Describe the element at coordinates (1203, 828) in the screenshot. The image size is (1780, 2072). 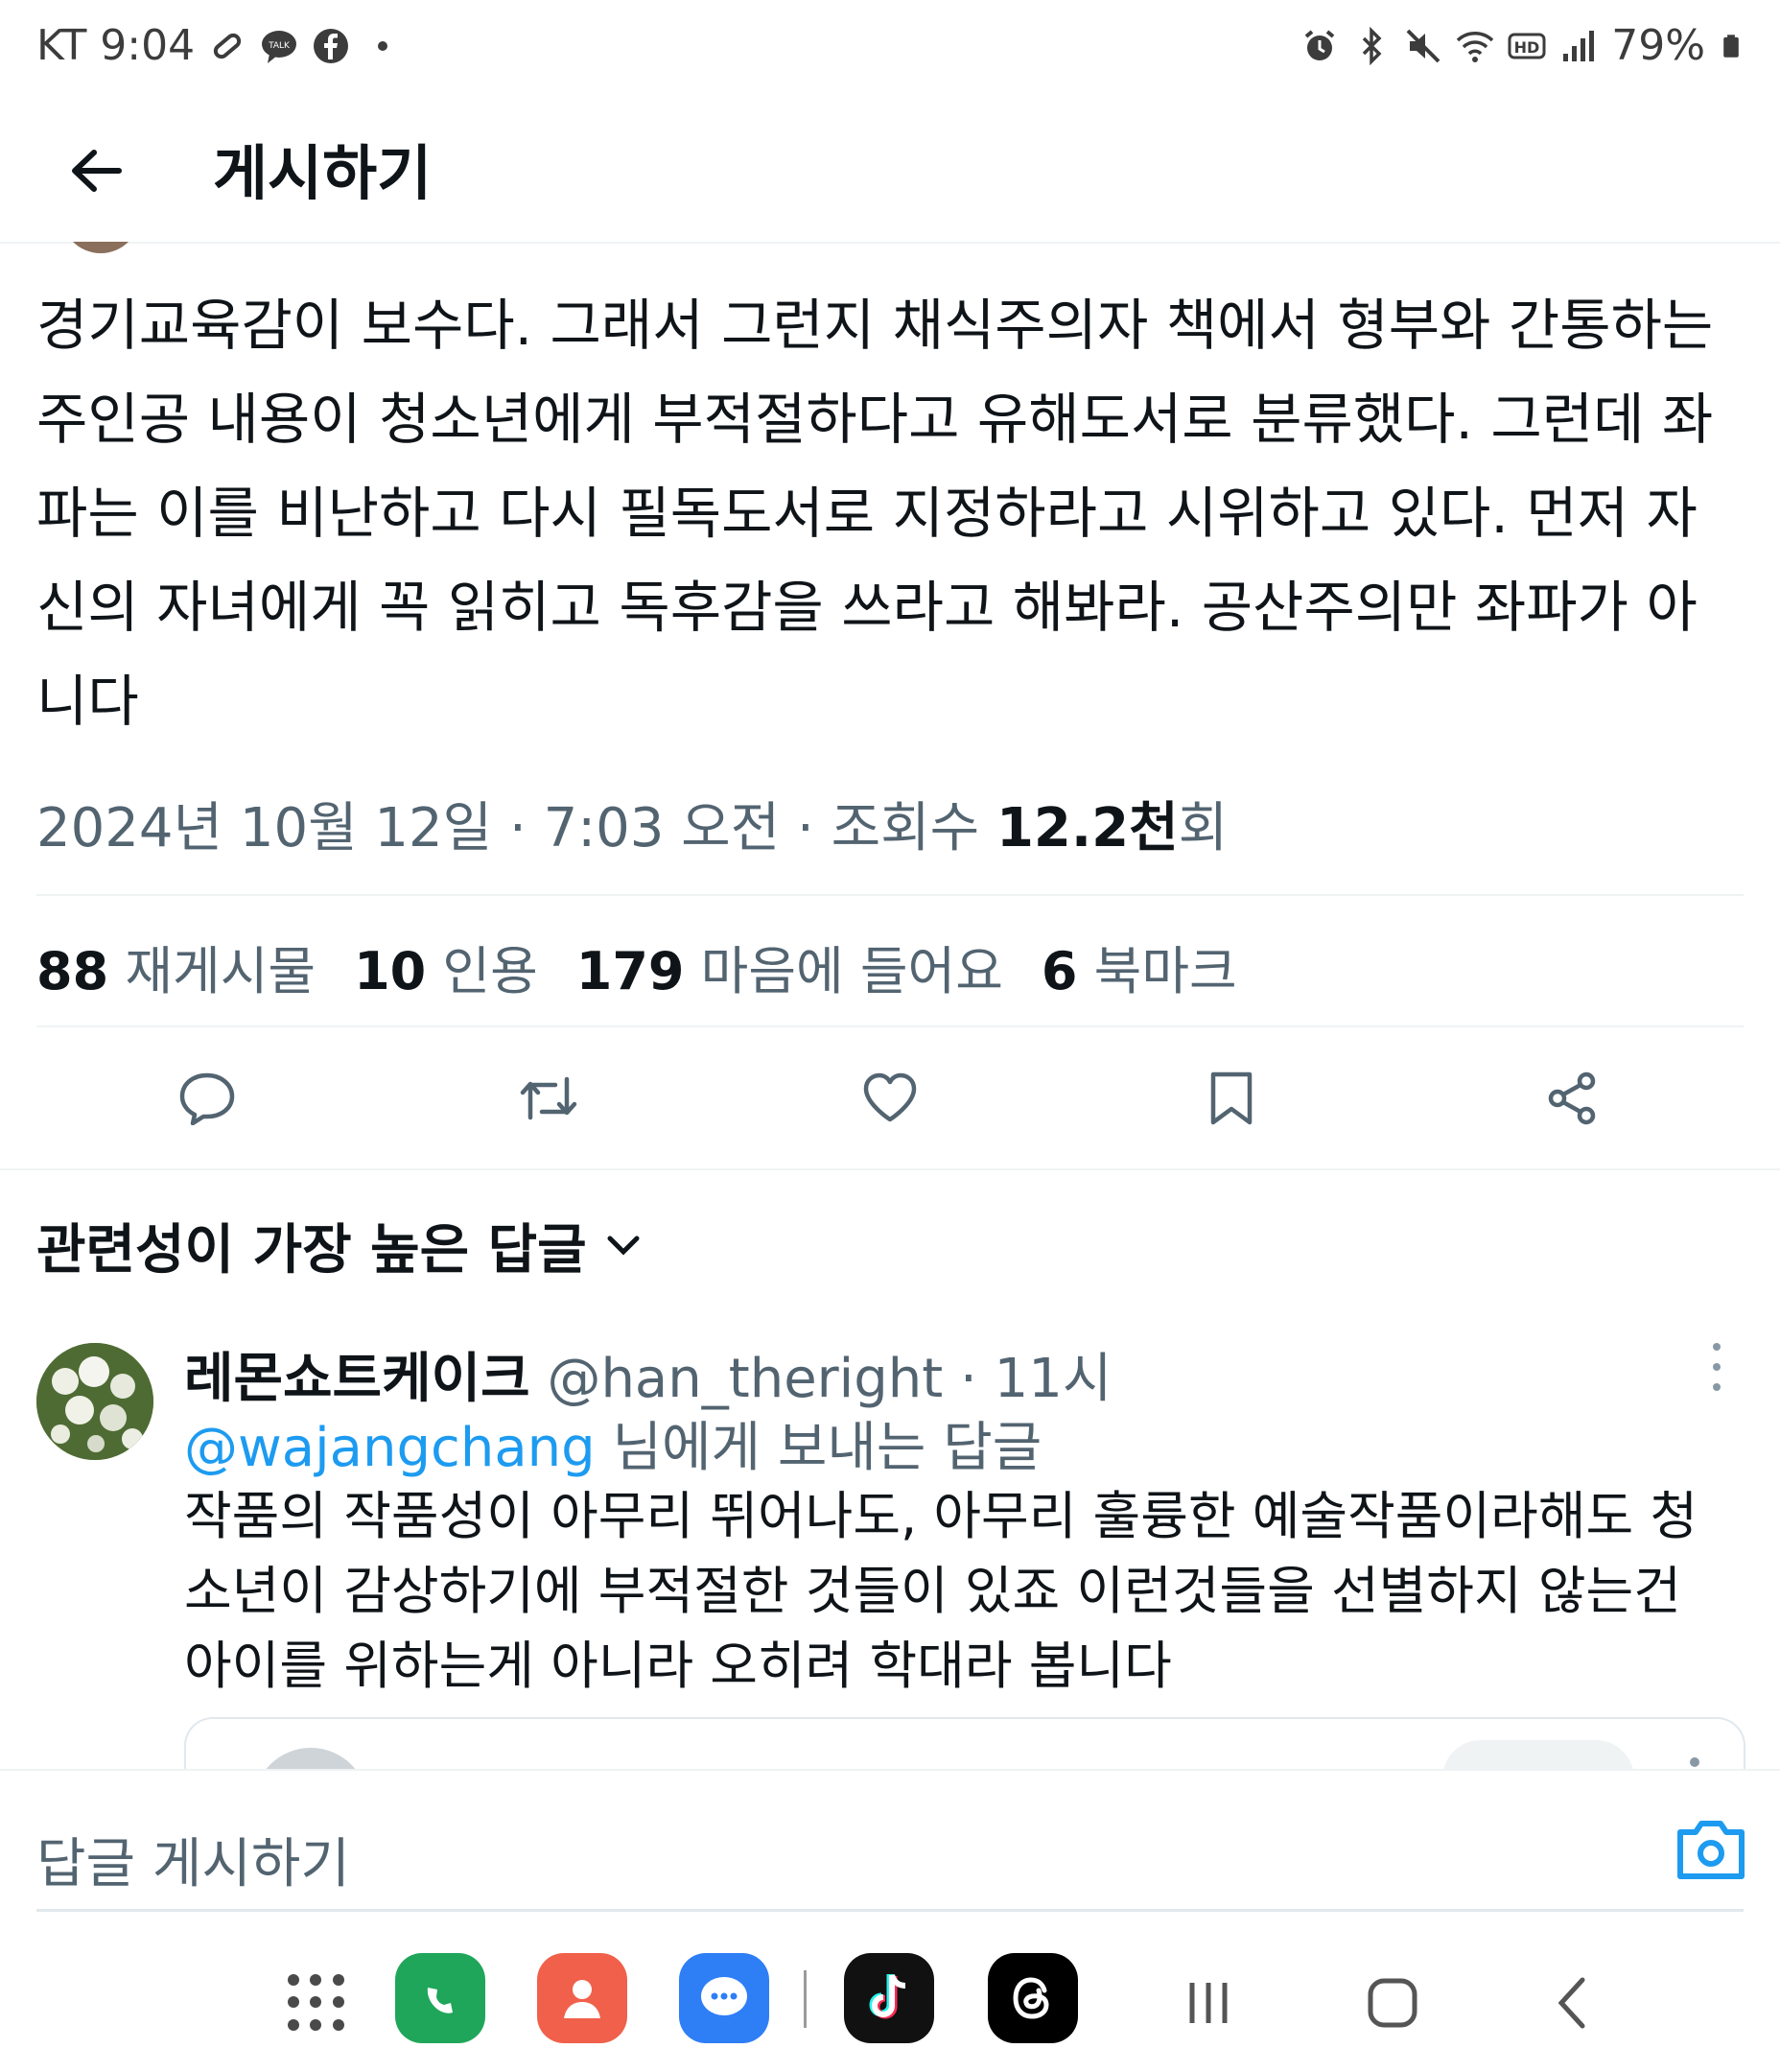
I see `view-suffix: 회` at that location.